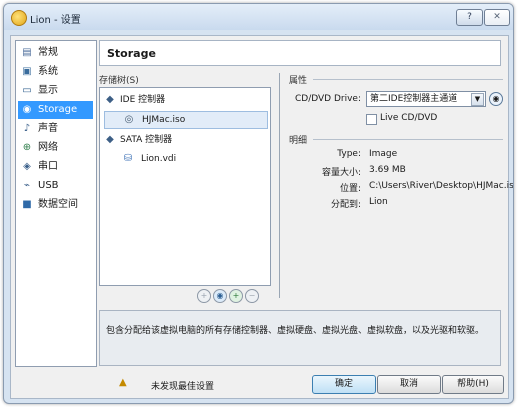 The image size is (518, 407). What do you see at coordinates (123, 382) in the screenshot?
I see `warning-icon: ▲` at bounding box center [123, 382].